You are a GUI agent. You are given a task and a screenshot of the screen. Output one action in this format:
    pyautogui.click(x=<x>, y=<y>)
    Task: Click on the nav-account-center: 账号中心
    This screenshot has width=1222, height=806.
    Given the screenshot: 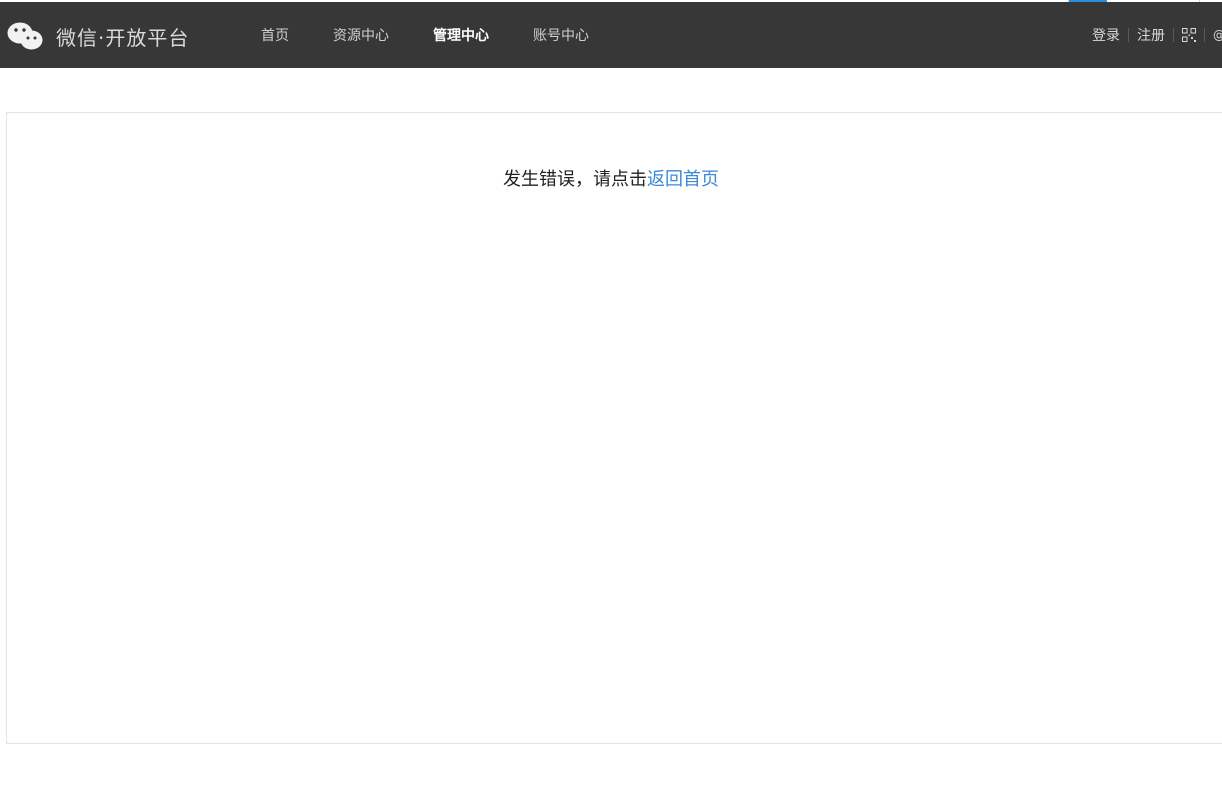 What is the action you would take?
    pyautogui.click(x=561, y=35)
    